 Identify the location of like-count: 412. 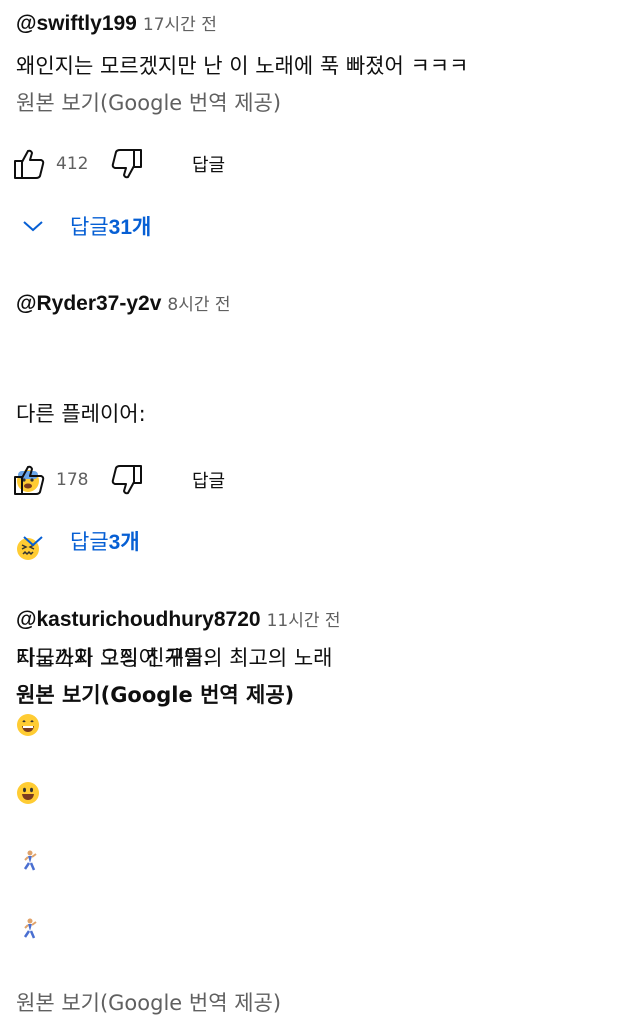
(72, 164).